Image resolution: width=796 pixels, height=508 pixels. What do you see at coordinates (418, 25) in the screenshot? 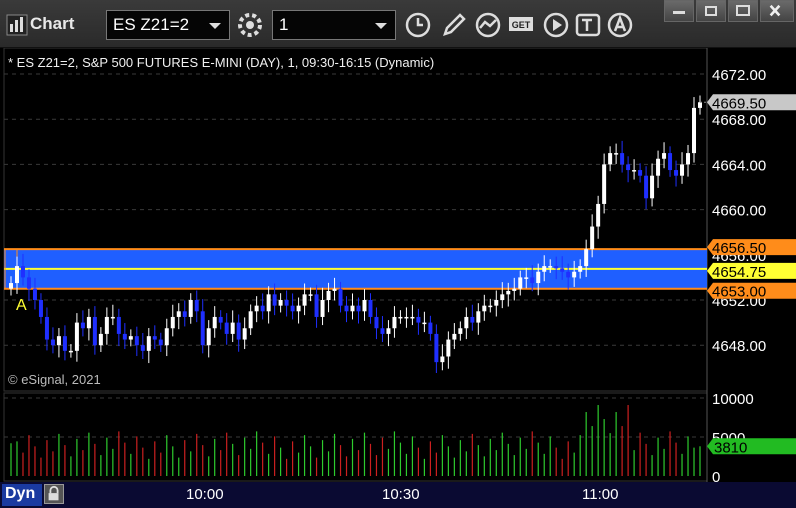
I see `clock-icon` at bounding box center [418, 25].